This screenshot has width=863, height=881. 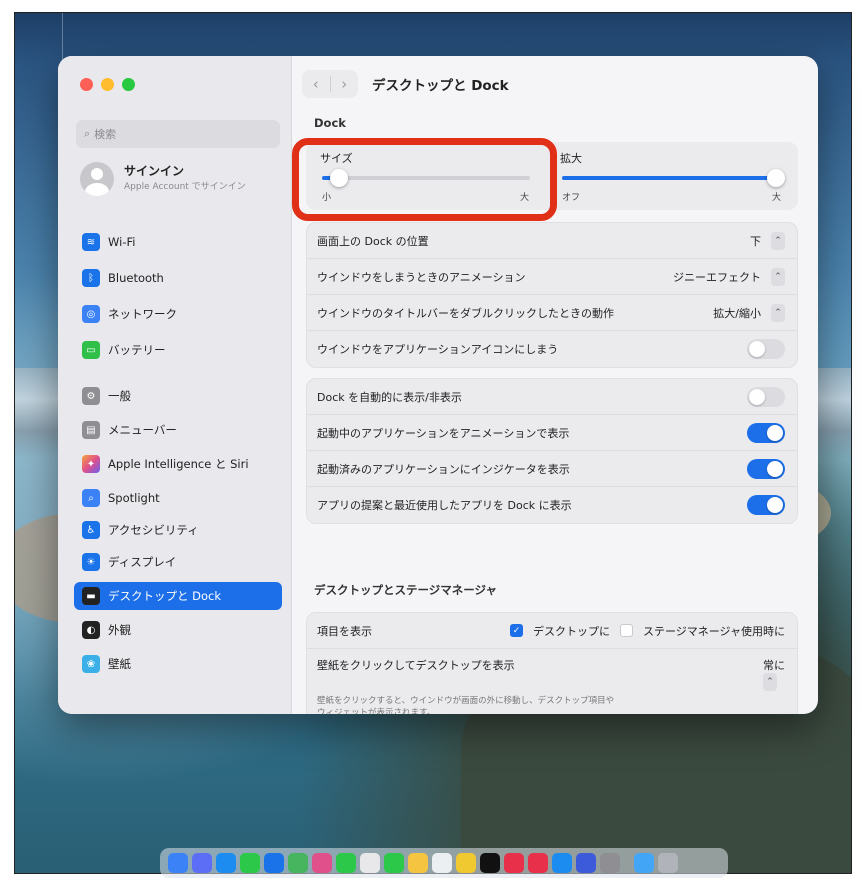 What do you see at coordinates (370, 863) in the screenshot?
I see `calendar-icon` at bounding box center [370, 863].